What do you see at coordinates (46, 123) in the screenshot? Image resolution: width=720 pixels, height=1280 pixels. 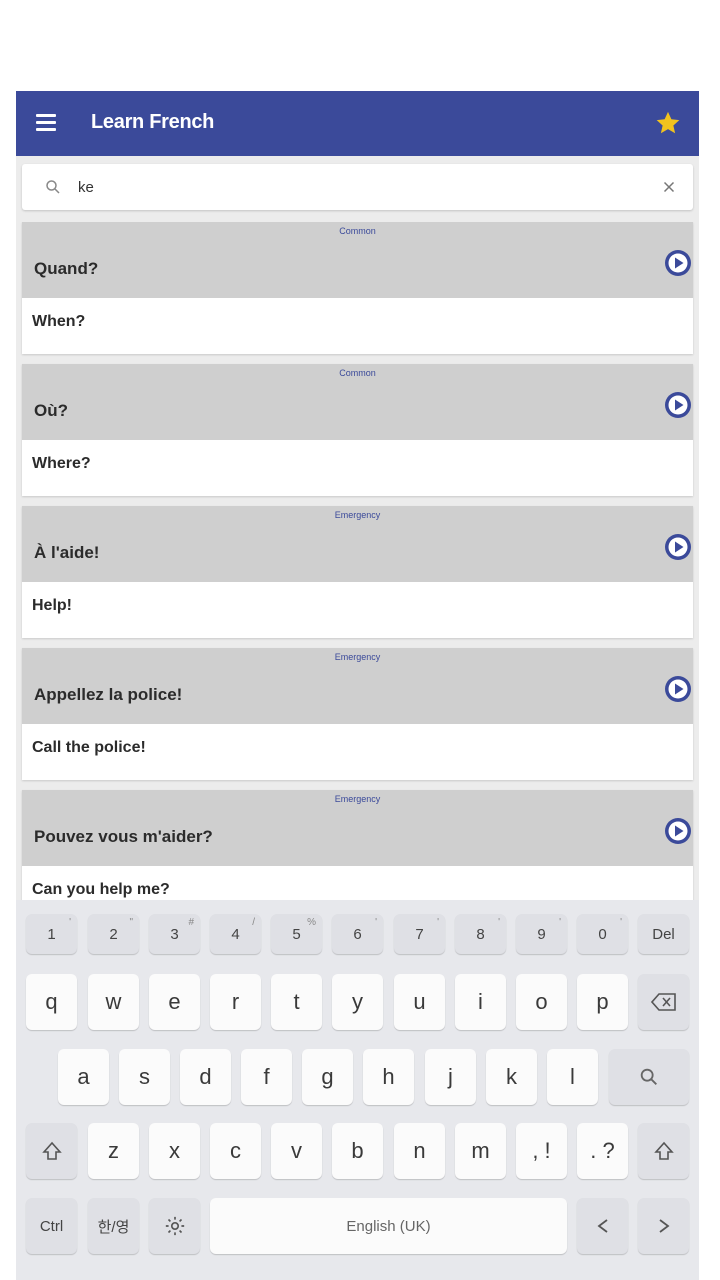 I see `menu-icon` at bounding box center [46, 123].